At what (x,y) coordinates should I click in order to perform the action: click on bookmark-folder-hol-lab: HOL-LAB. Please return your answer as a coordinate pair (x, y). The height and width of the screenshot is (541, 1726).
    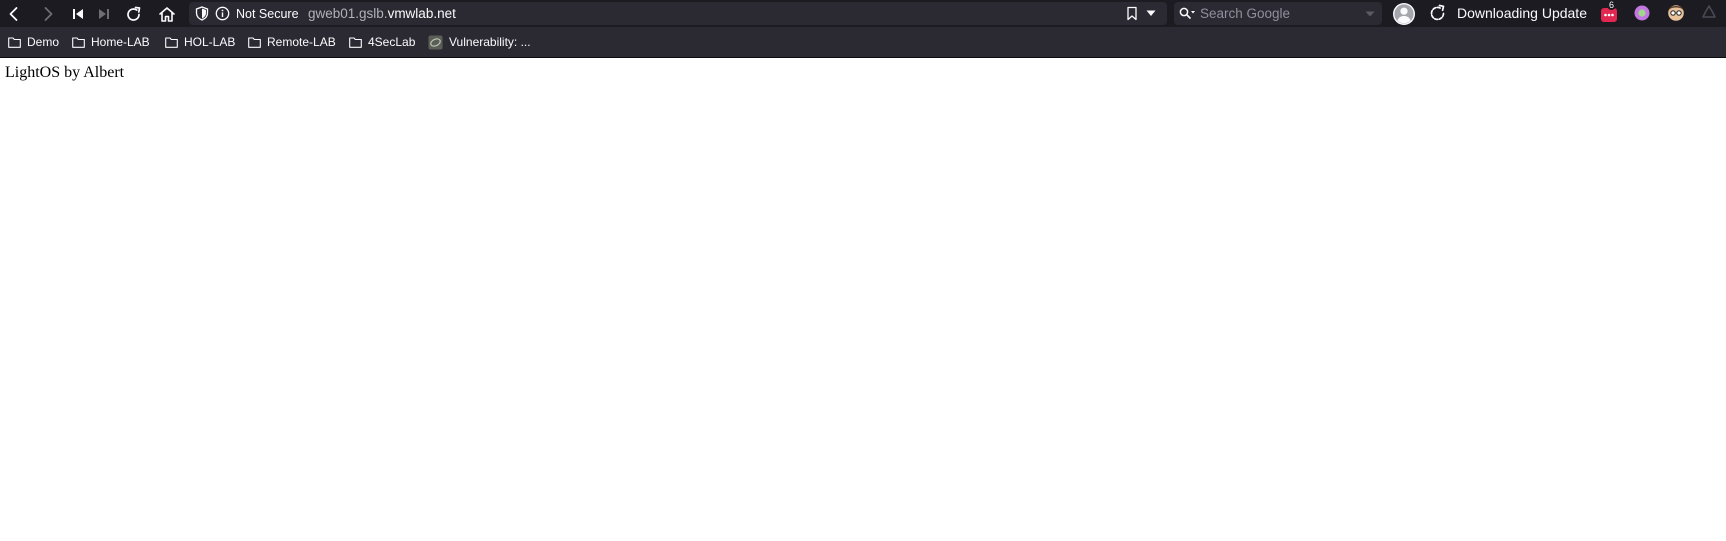
    Looking at the image, I should click on (200, 42).